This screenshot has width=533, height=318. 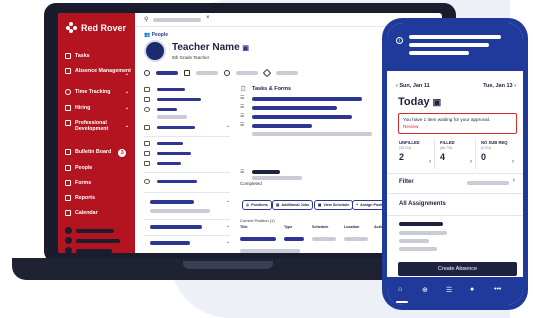 I want to click on info-icon, so click(x=147, y=73).